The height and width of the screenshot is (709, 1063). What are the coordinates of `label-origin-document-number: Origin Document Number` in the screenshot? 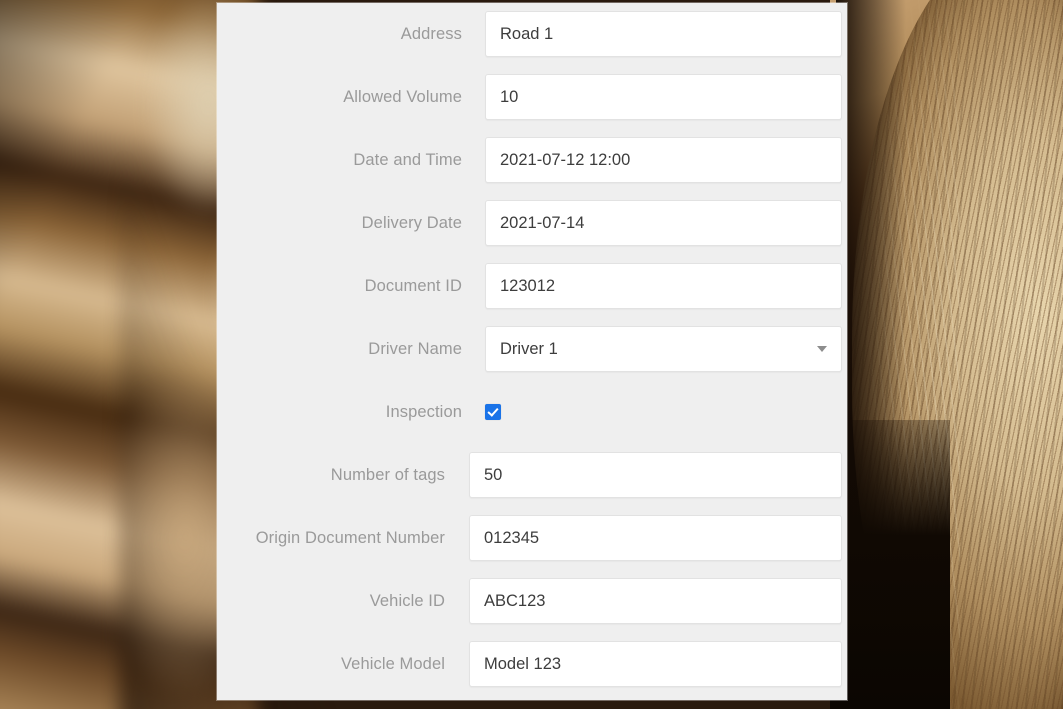 It's located at (350, 537).